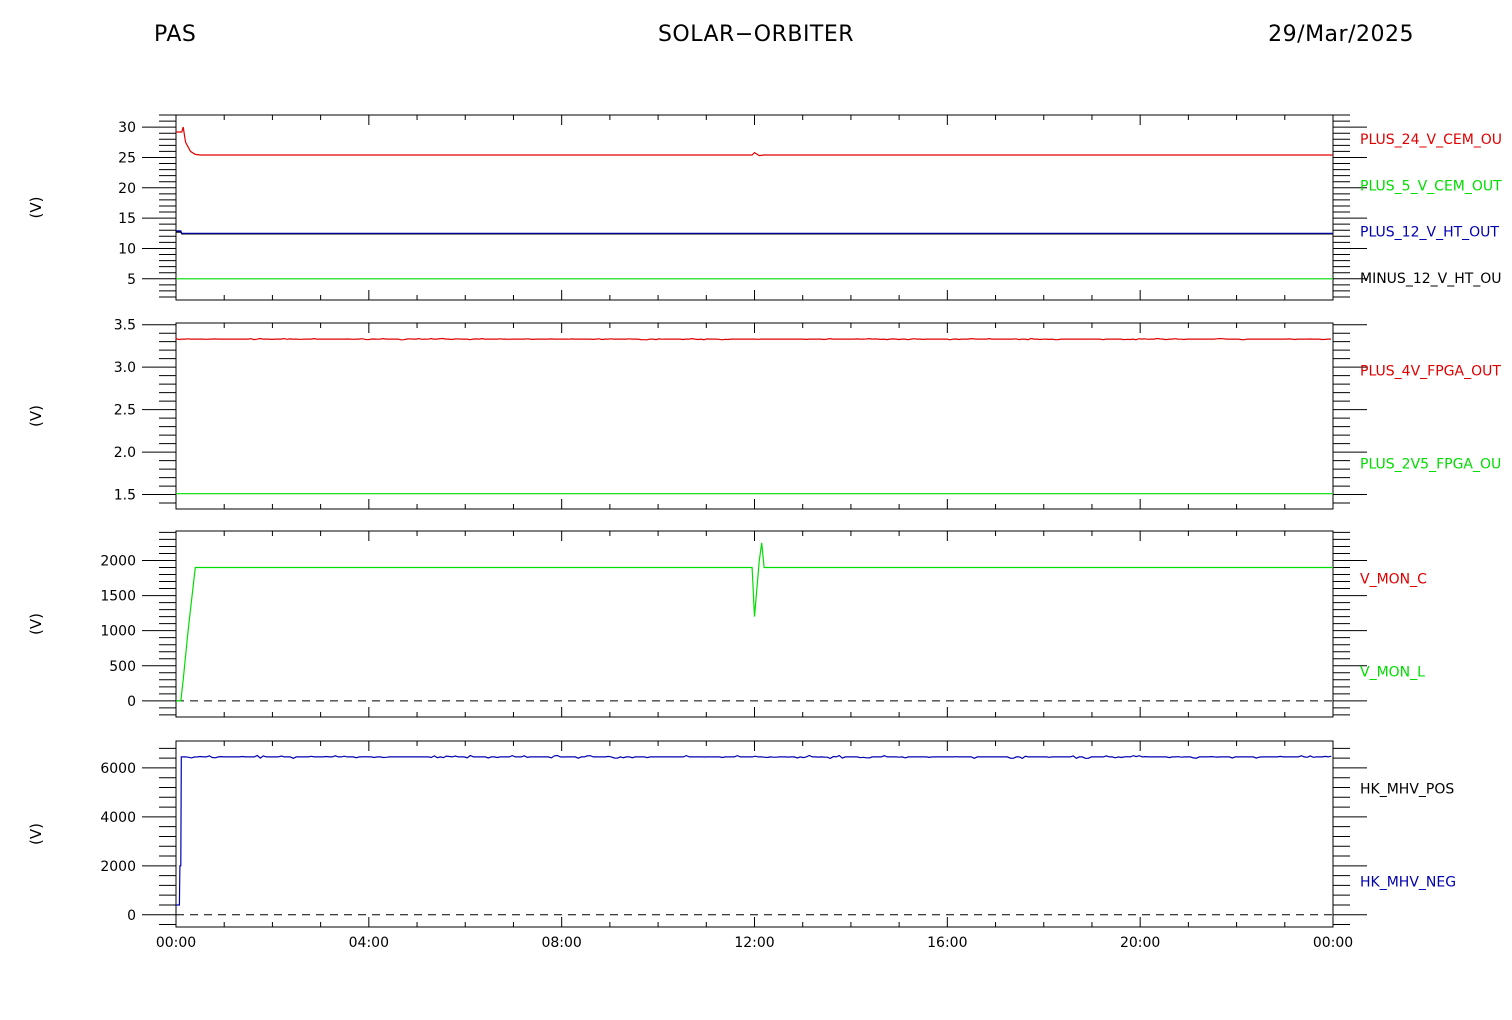 The height and width of the screenshot is (1020, 1512). Describe the element at coordinates (125, 326) in the screenshot. I see `y-tick-label: 3.5` at that location.